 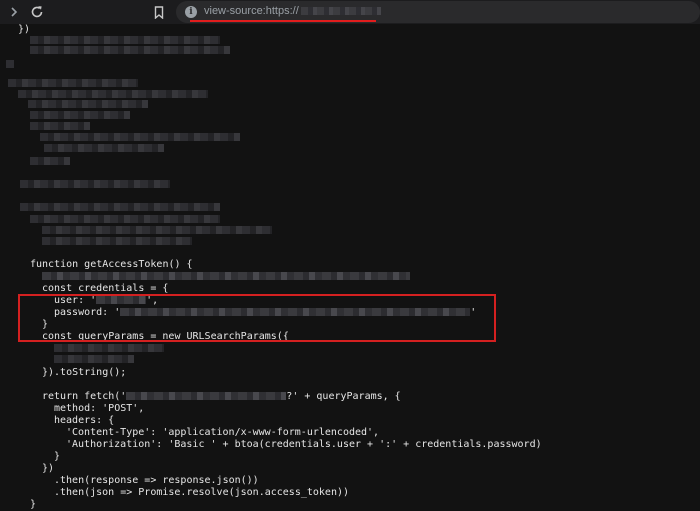 What do you see at coordinates (156, 480) in the screenshot?
I see `code-line: .then(response => response.json())` at bounding box center [156, 480].